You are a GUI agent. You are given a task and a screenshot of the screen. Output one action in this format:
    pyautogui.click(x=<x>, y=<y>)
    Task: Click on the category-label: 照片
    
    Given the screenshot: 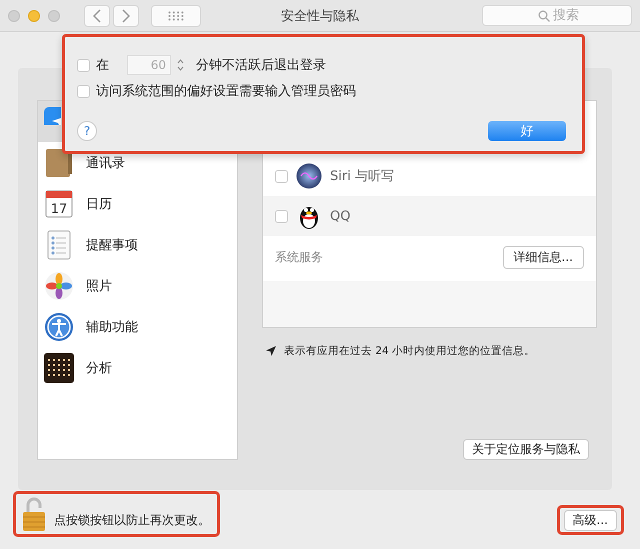 What is the action you would take?
    pyautogui.click(x=99, y=286)
    